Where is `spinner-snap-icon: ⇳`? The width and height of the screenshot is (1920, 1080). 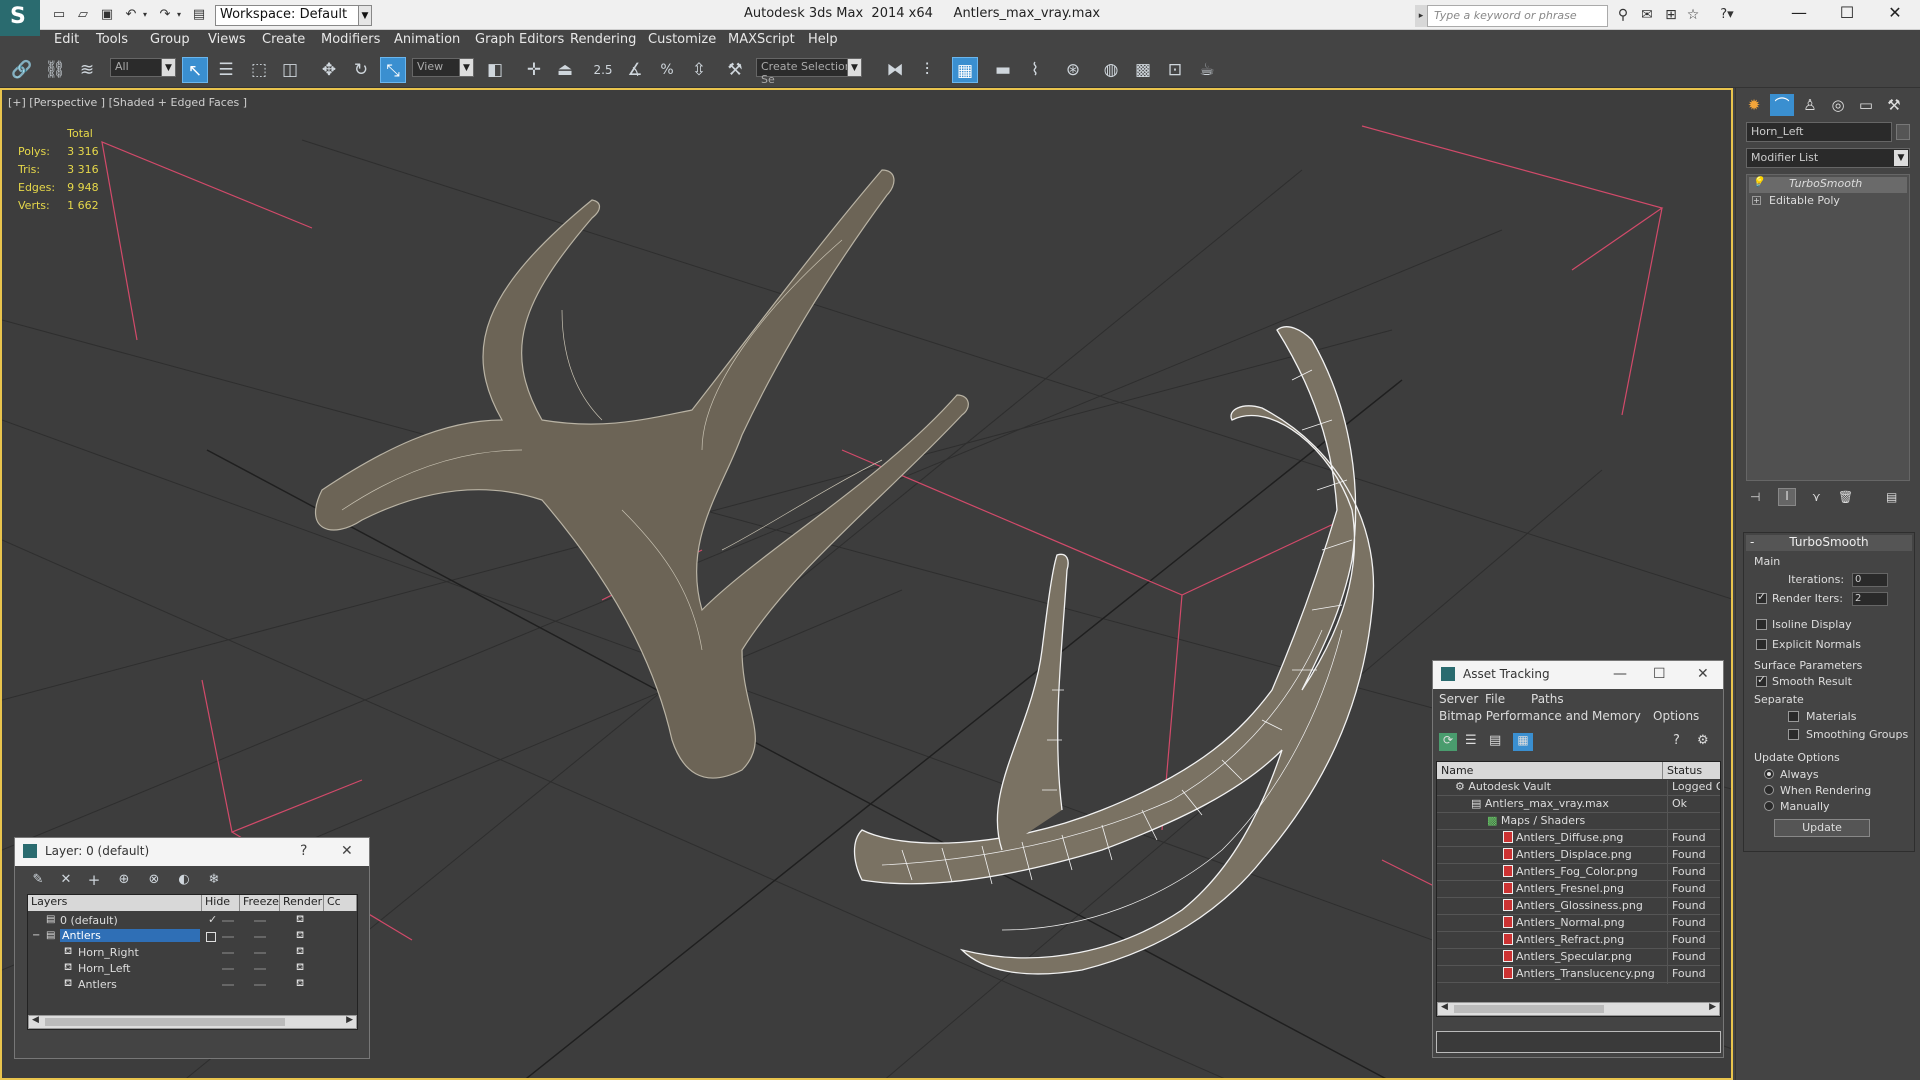 spinner-snap-icon: ⇳ is located at coordinates (699, 70).